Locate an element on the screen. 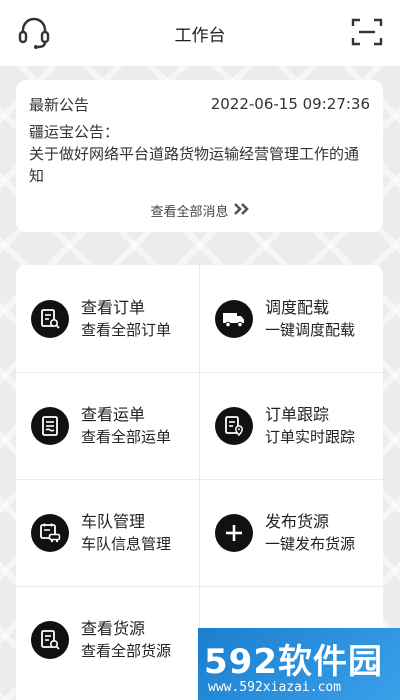 This screenshot has width=400, height=700. order-tracking-icon is located at coordinates (234, 425).